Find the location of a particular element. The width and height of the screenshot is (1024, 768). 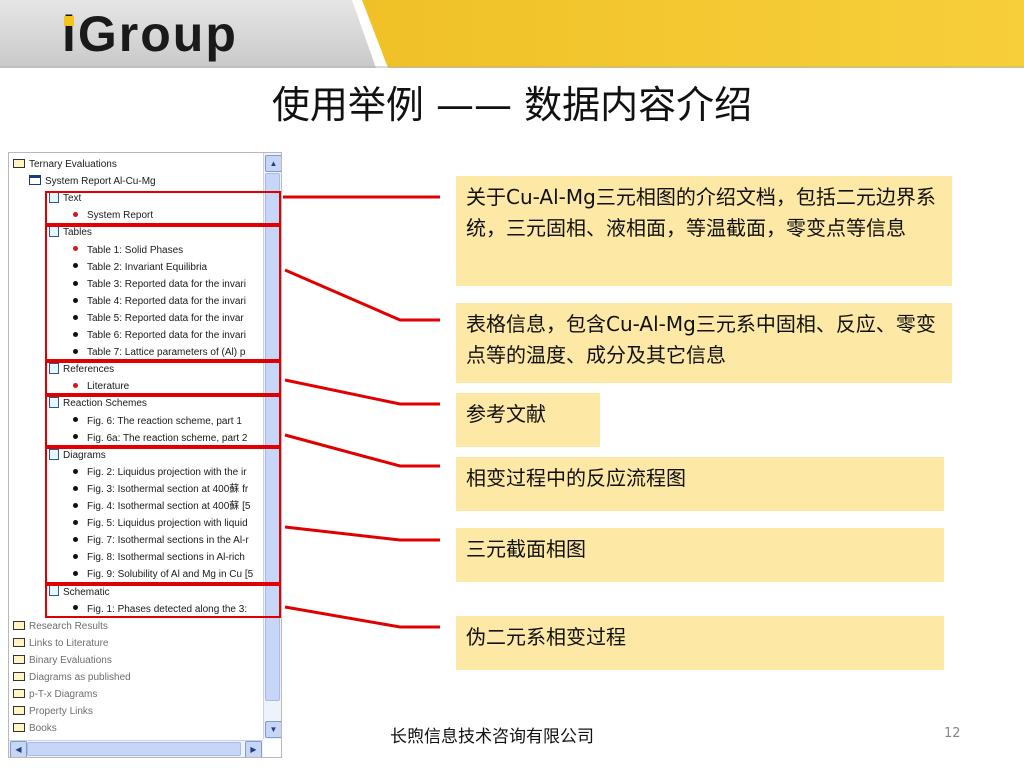

connector-schematic is located at coordinates (362, 617).